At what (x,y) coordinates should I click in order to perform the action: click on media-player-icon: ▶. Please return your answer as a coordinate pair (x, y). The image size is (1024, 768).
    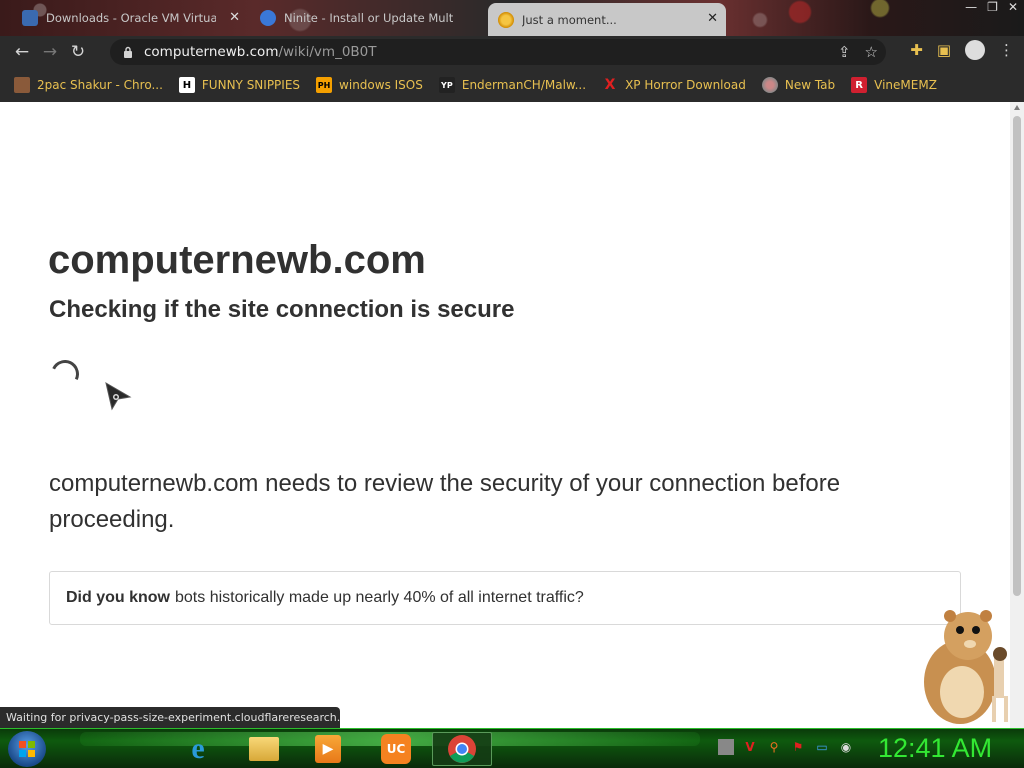
    Looking at the image, I should click on (328, 749).